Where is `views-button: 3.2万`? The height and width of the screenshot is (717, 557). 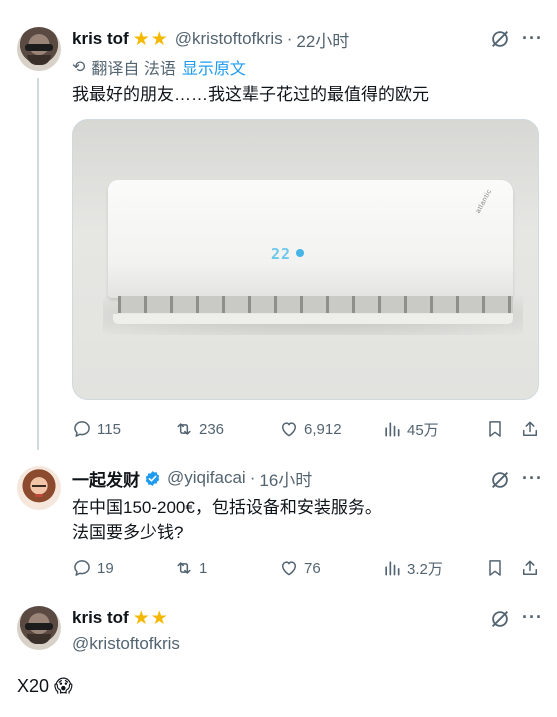
views-button: 3.2万 is located at coordinates (412, 568).